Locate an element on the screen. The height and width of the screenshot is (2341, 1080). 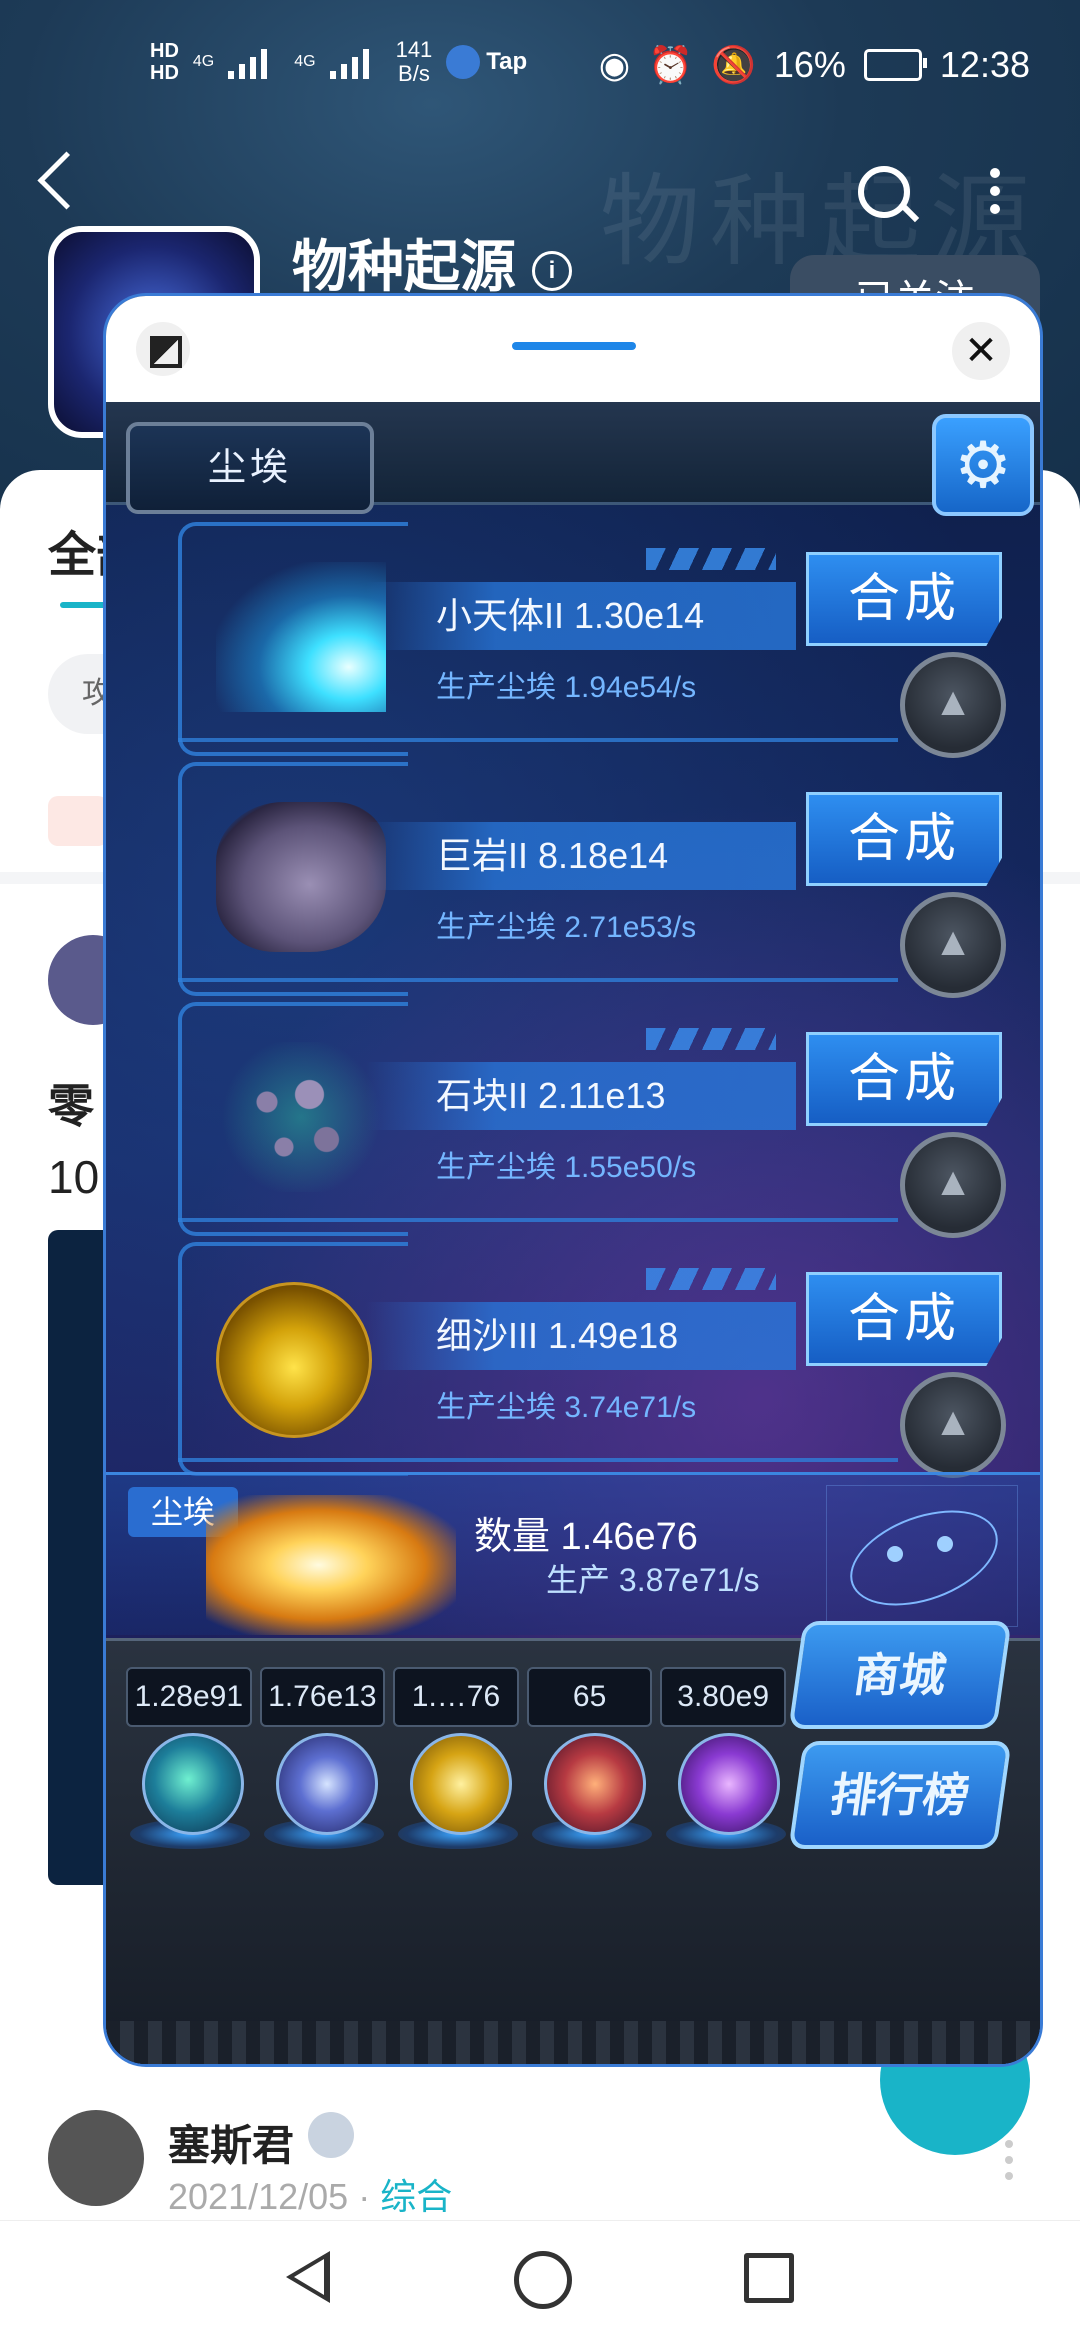
dust-production: 生产 3.87e71/s is located at coordinates (653, 1580).